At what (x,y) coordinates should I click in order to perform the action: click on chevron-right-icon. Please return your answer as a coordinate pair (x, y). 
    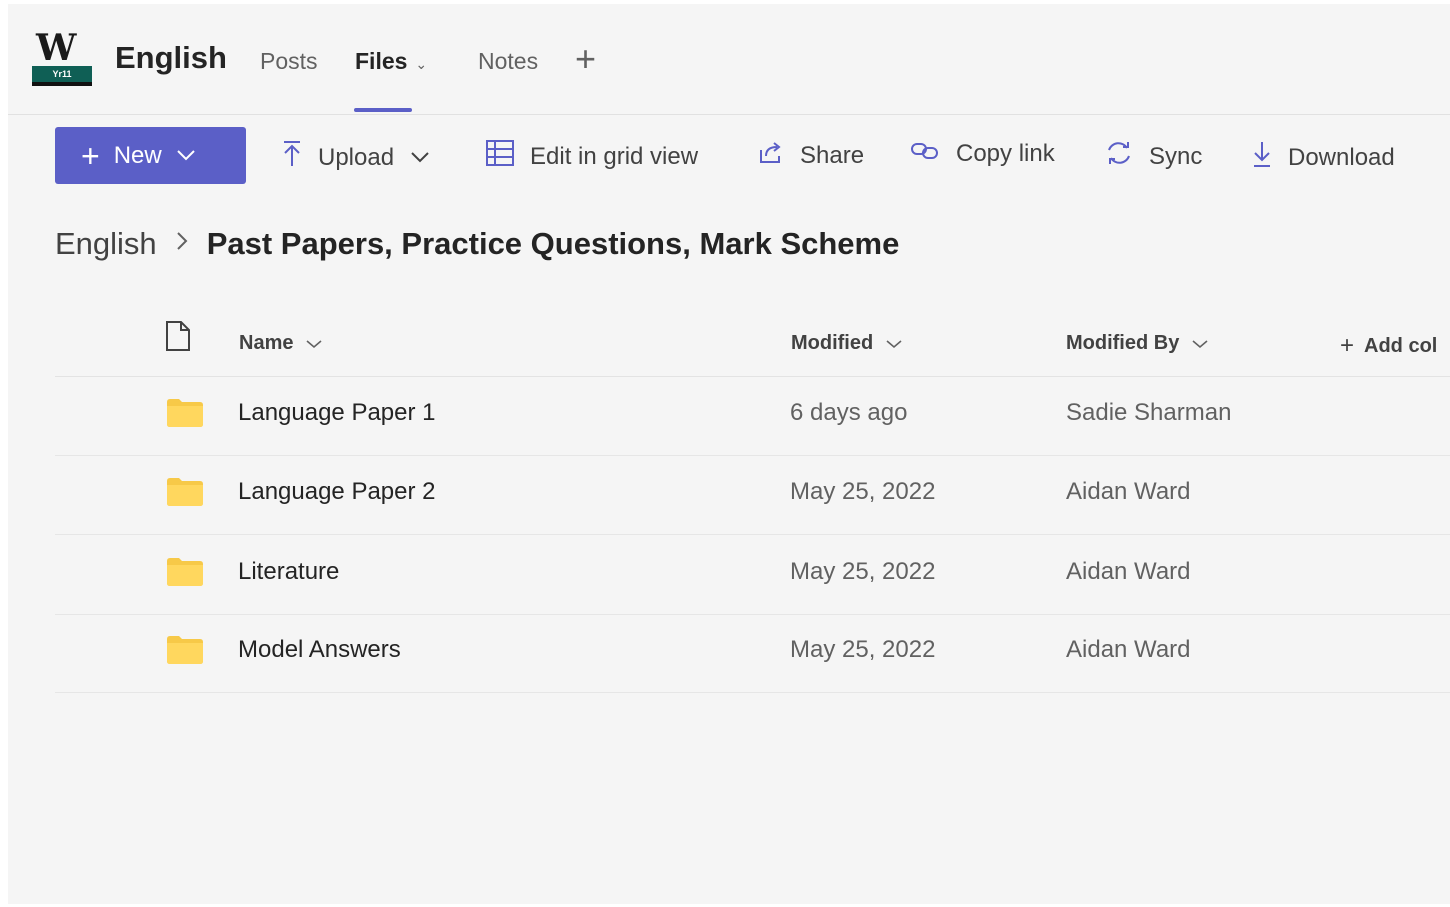
    Looking at the image, I should click on (182, 244).